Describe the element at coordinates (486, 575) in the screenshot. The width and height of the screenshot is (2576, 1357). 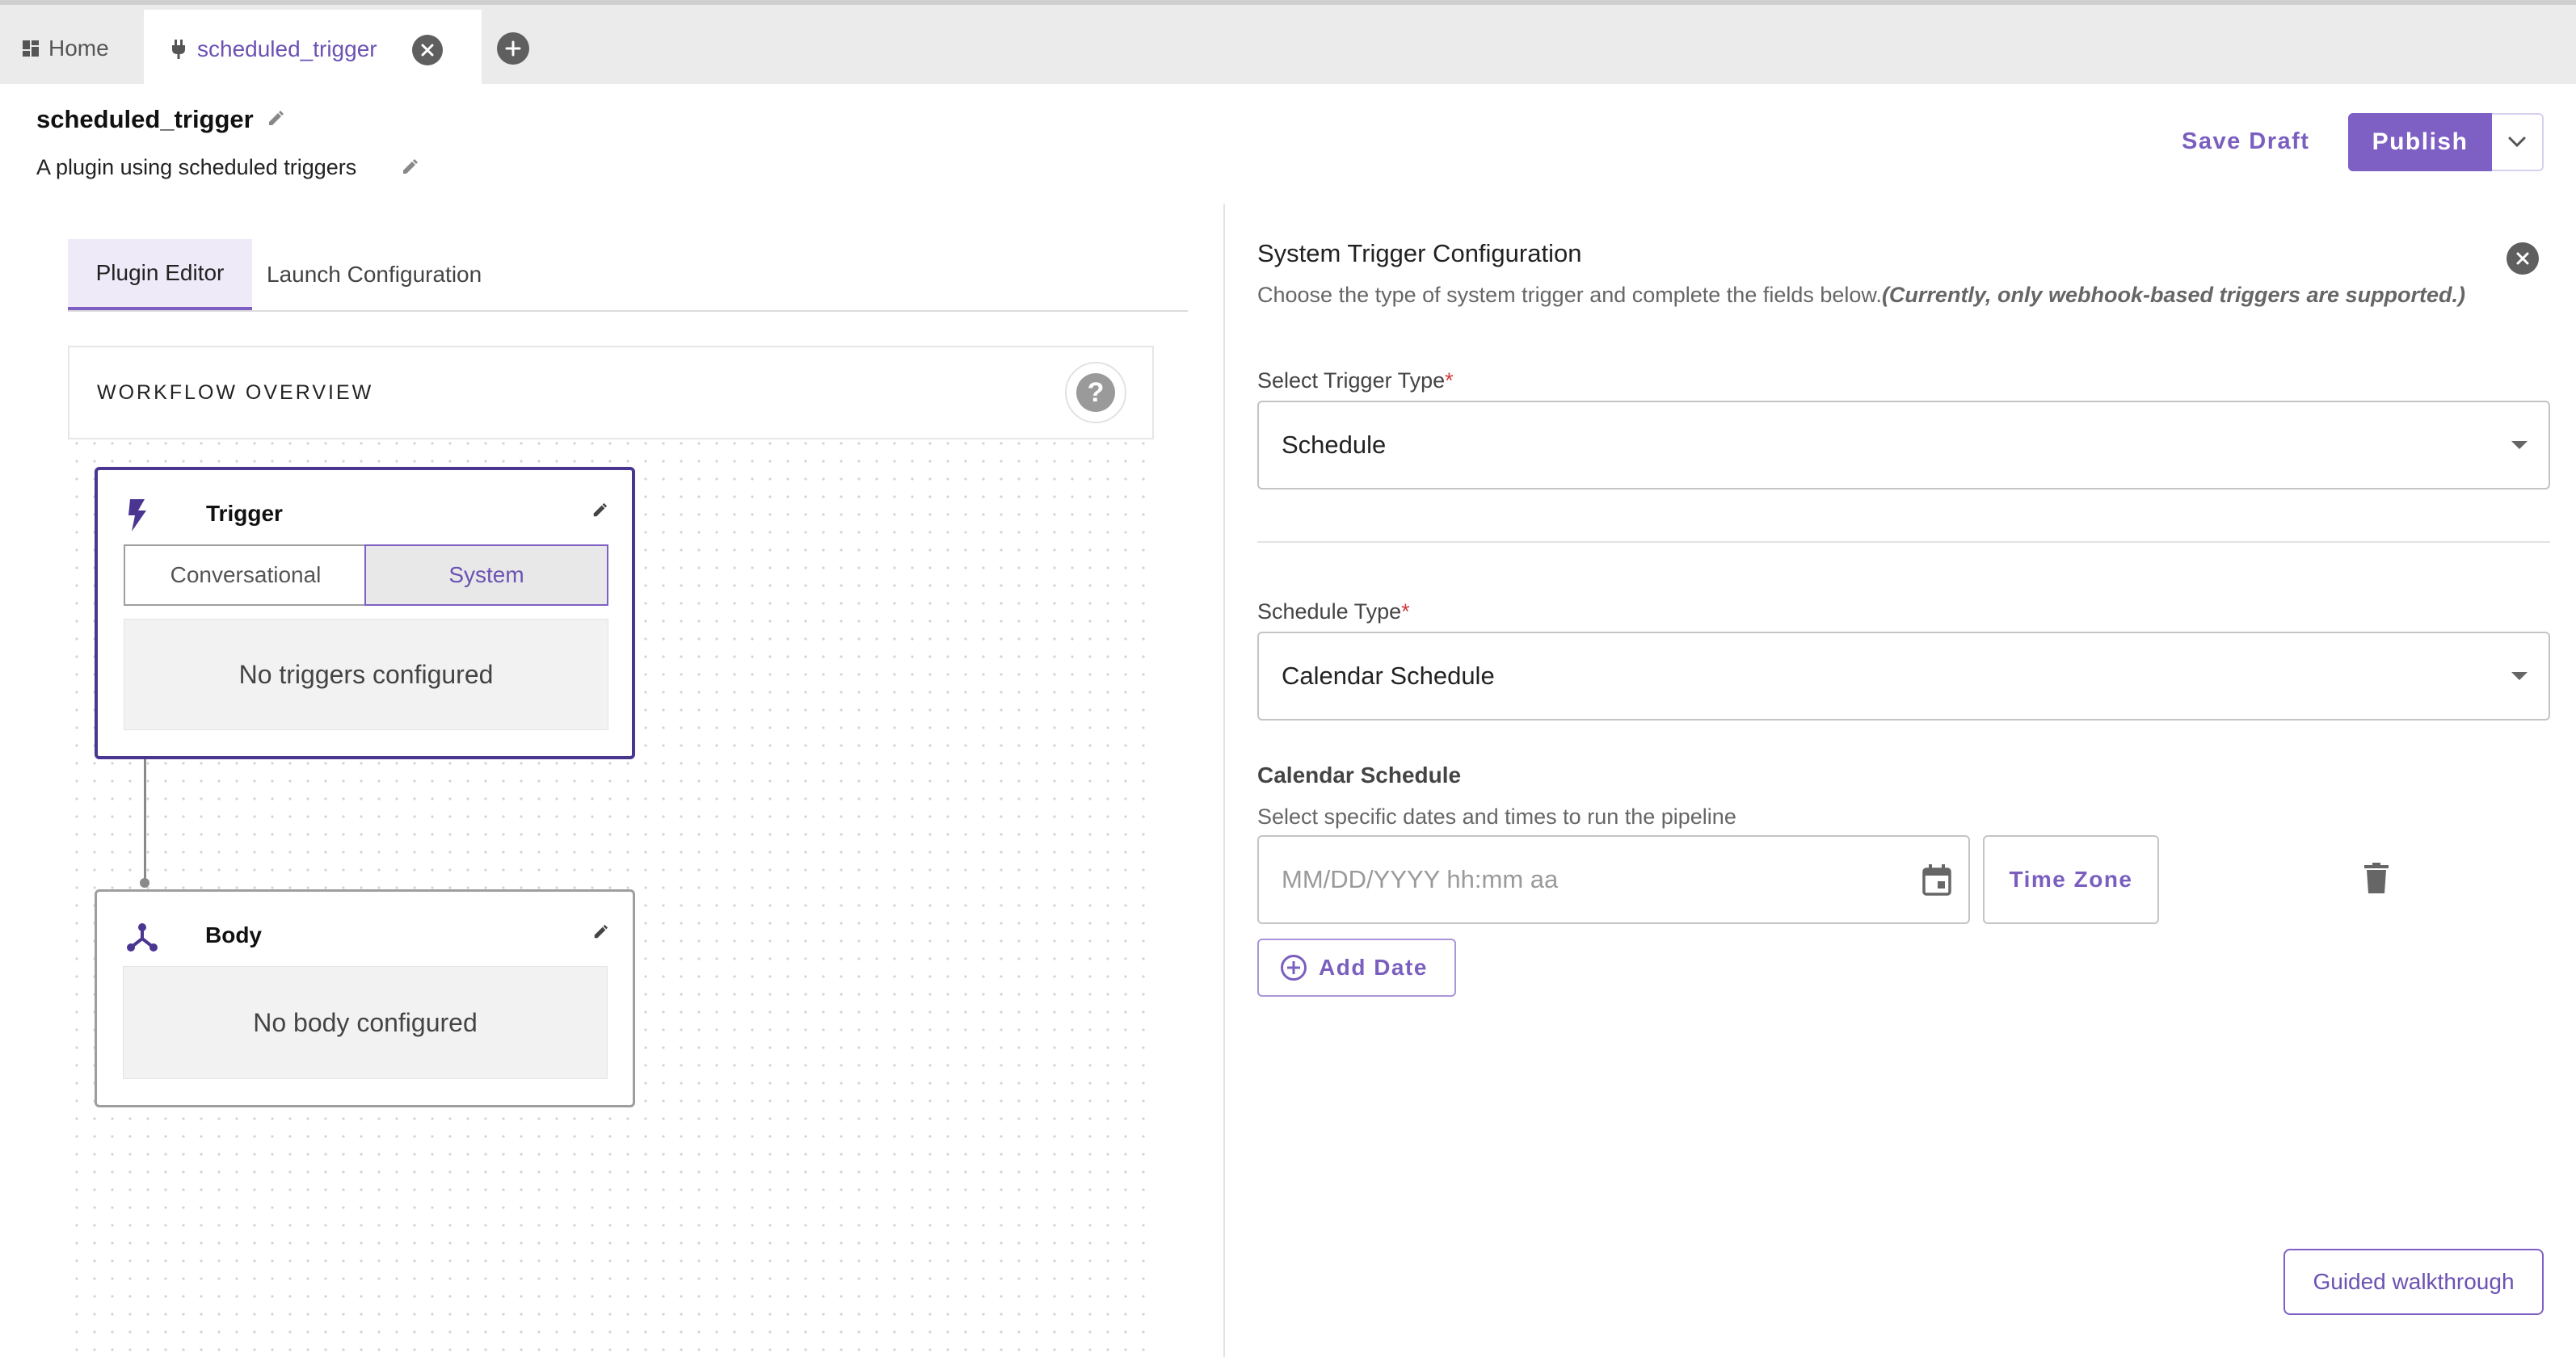
I see `system-toggle: System` at that location.